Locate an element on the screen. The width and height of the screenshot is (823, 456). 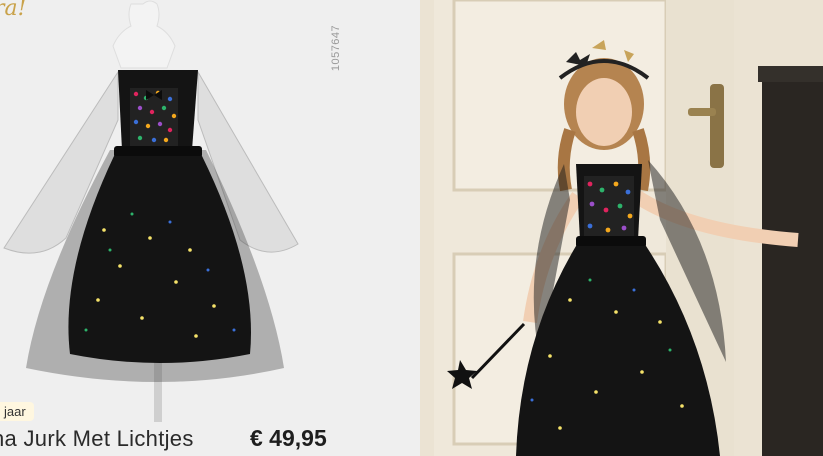
product-title: na Jurk Met Lichtjes is located at coordinates (97, 439).